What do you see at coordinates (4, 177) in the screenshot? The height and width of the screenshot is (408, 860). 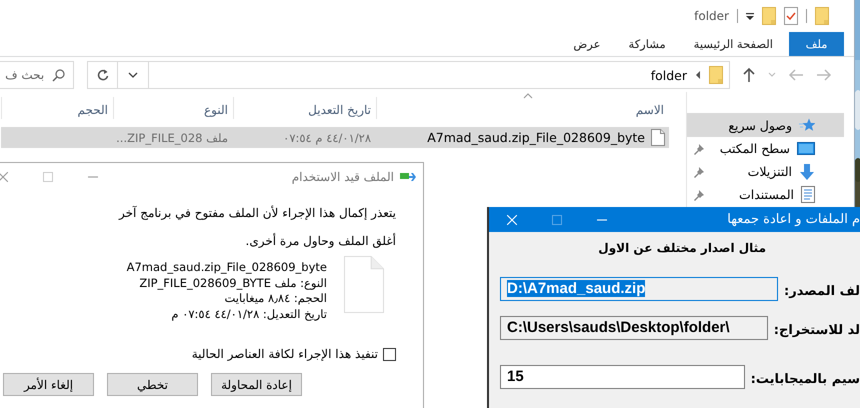 I see `close-icon` at bounding box center [4, 177].